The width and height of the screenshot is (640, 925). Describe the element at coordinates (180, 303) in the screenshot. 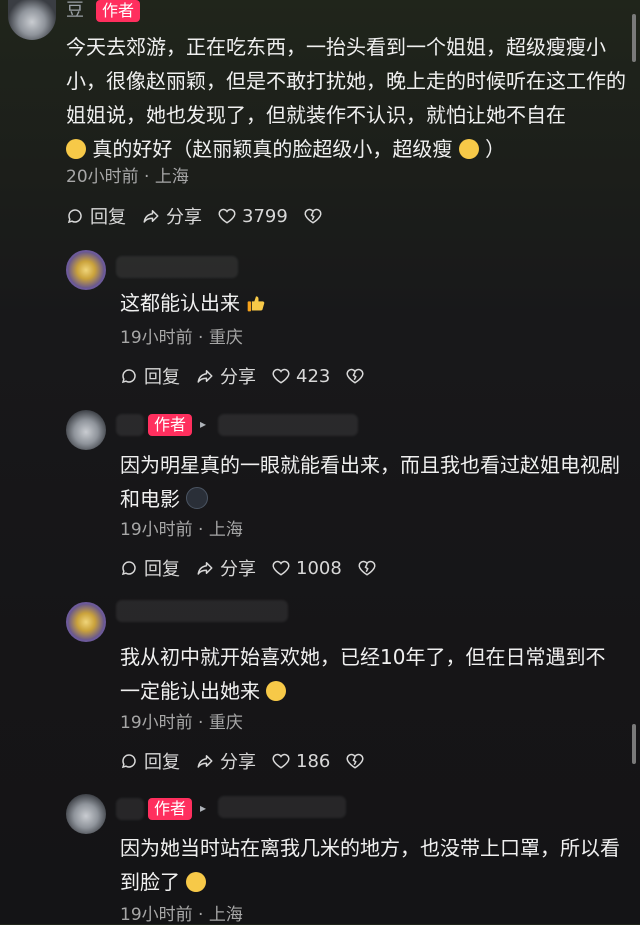

I see `comment-text-main: 这都能认出来` at that location.